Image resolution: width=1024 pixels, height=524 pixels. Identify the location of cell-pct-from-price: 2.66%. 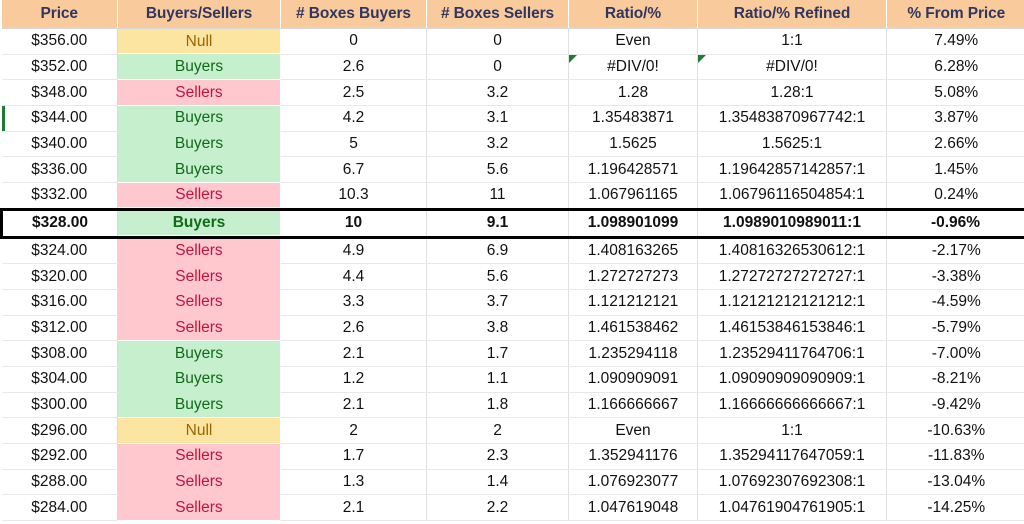
(955, 144).